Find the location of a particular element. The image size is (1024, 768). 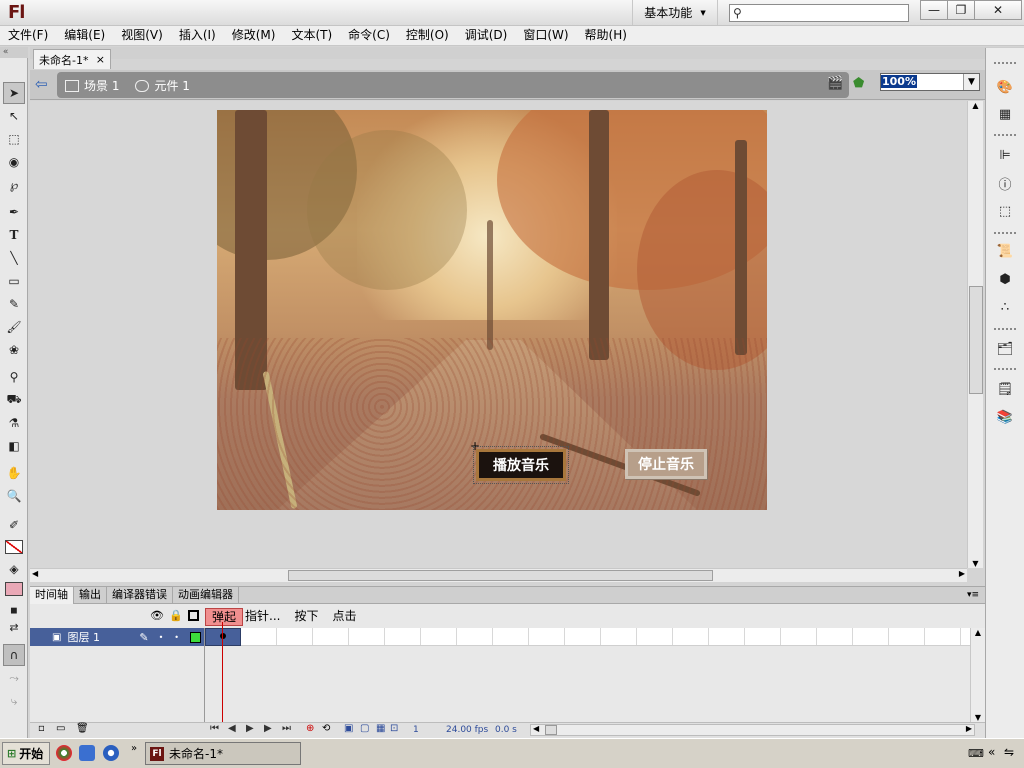

tray-expand-icon: « is located at coordinates (991, 752).